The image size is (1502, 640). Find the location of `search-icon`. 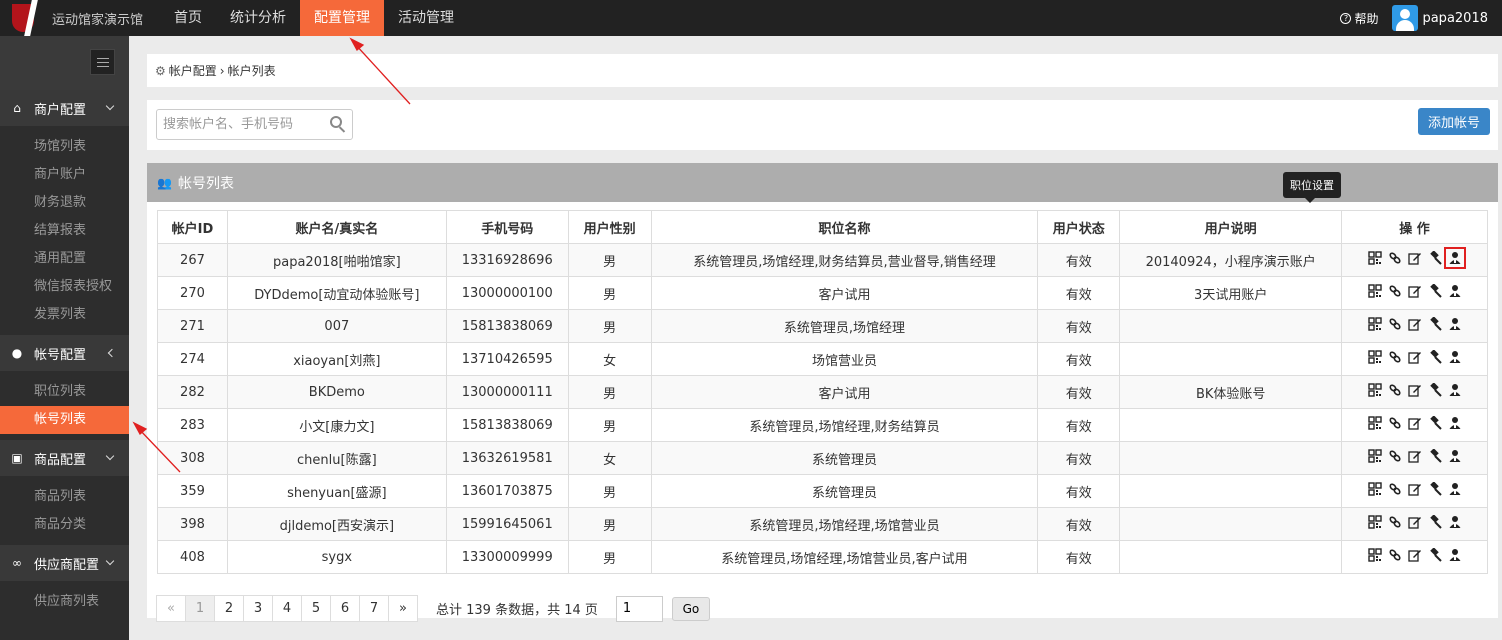

search-icon is located at coordinates (338, 124).